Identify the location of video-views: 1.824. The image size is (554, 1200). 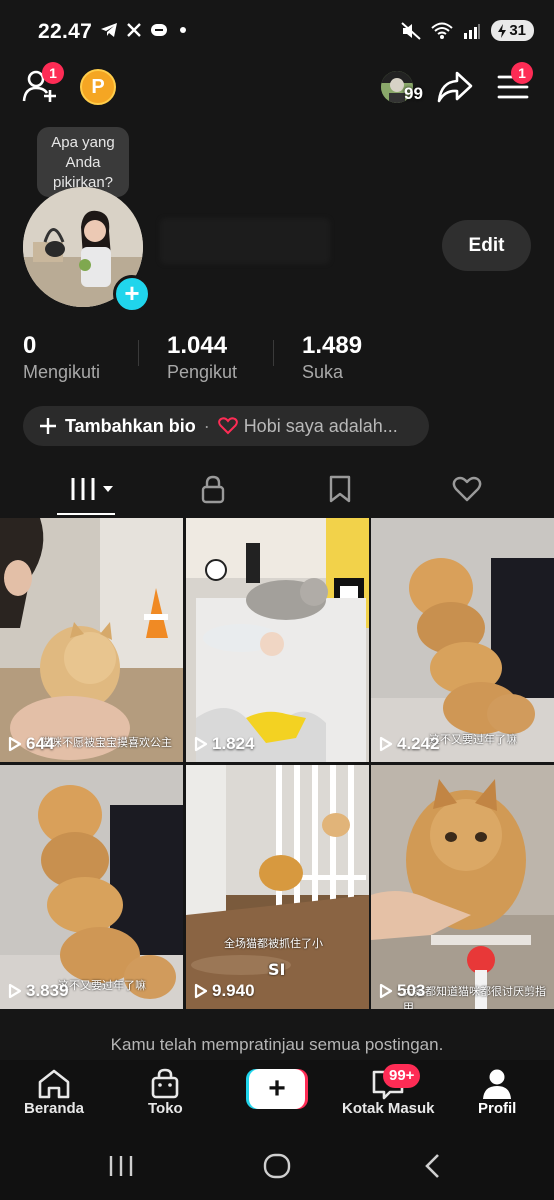
(224, 744).